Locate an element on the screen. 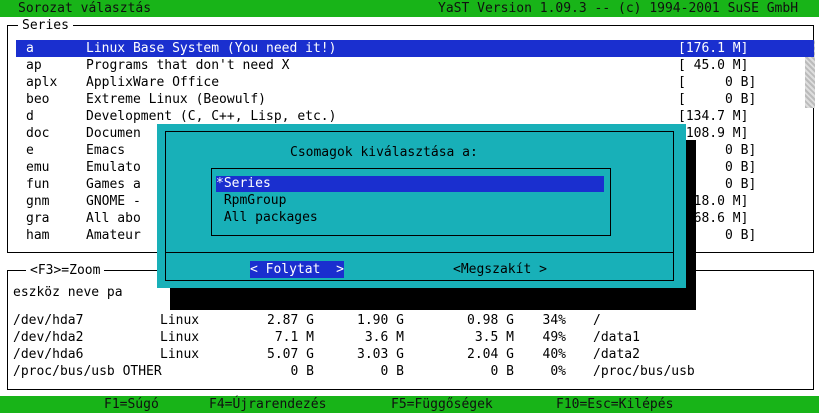 The image size is (819, 413). mount-dev: /dev/hda6 is located at coordinates (48, 354).